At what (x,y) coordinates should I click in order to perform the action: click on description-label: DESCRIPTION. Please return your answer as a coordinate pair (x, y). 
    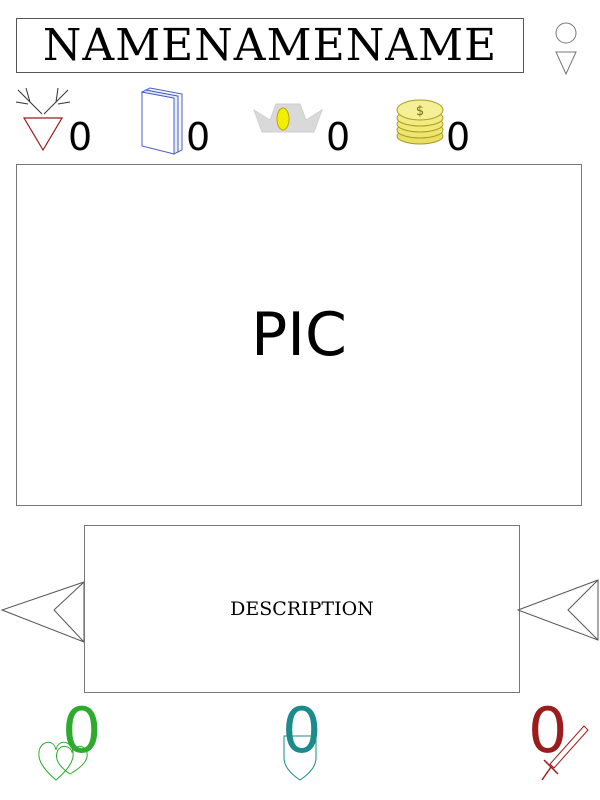
    Looking at the image, I should click on (302, 609).